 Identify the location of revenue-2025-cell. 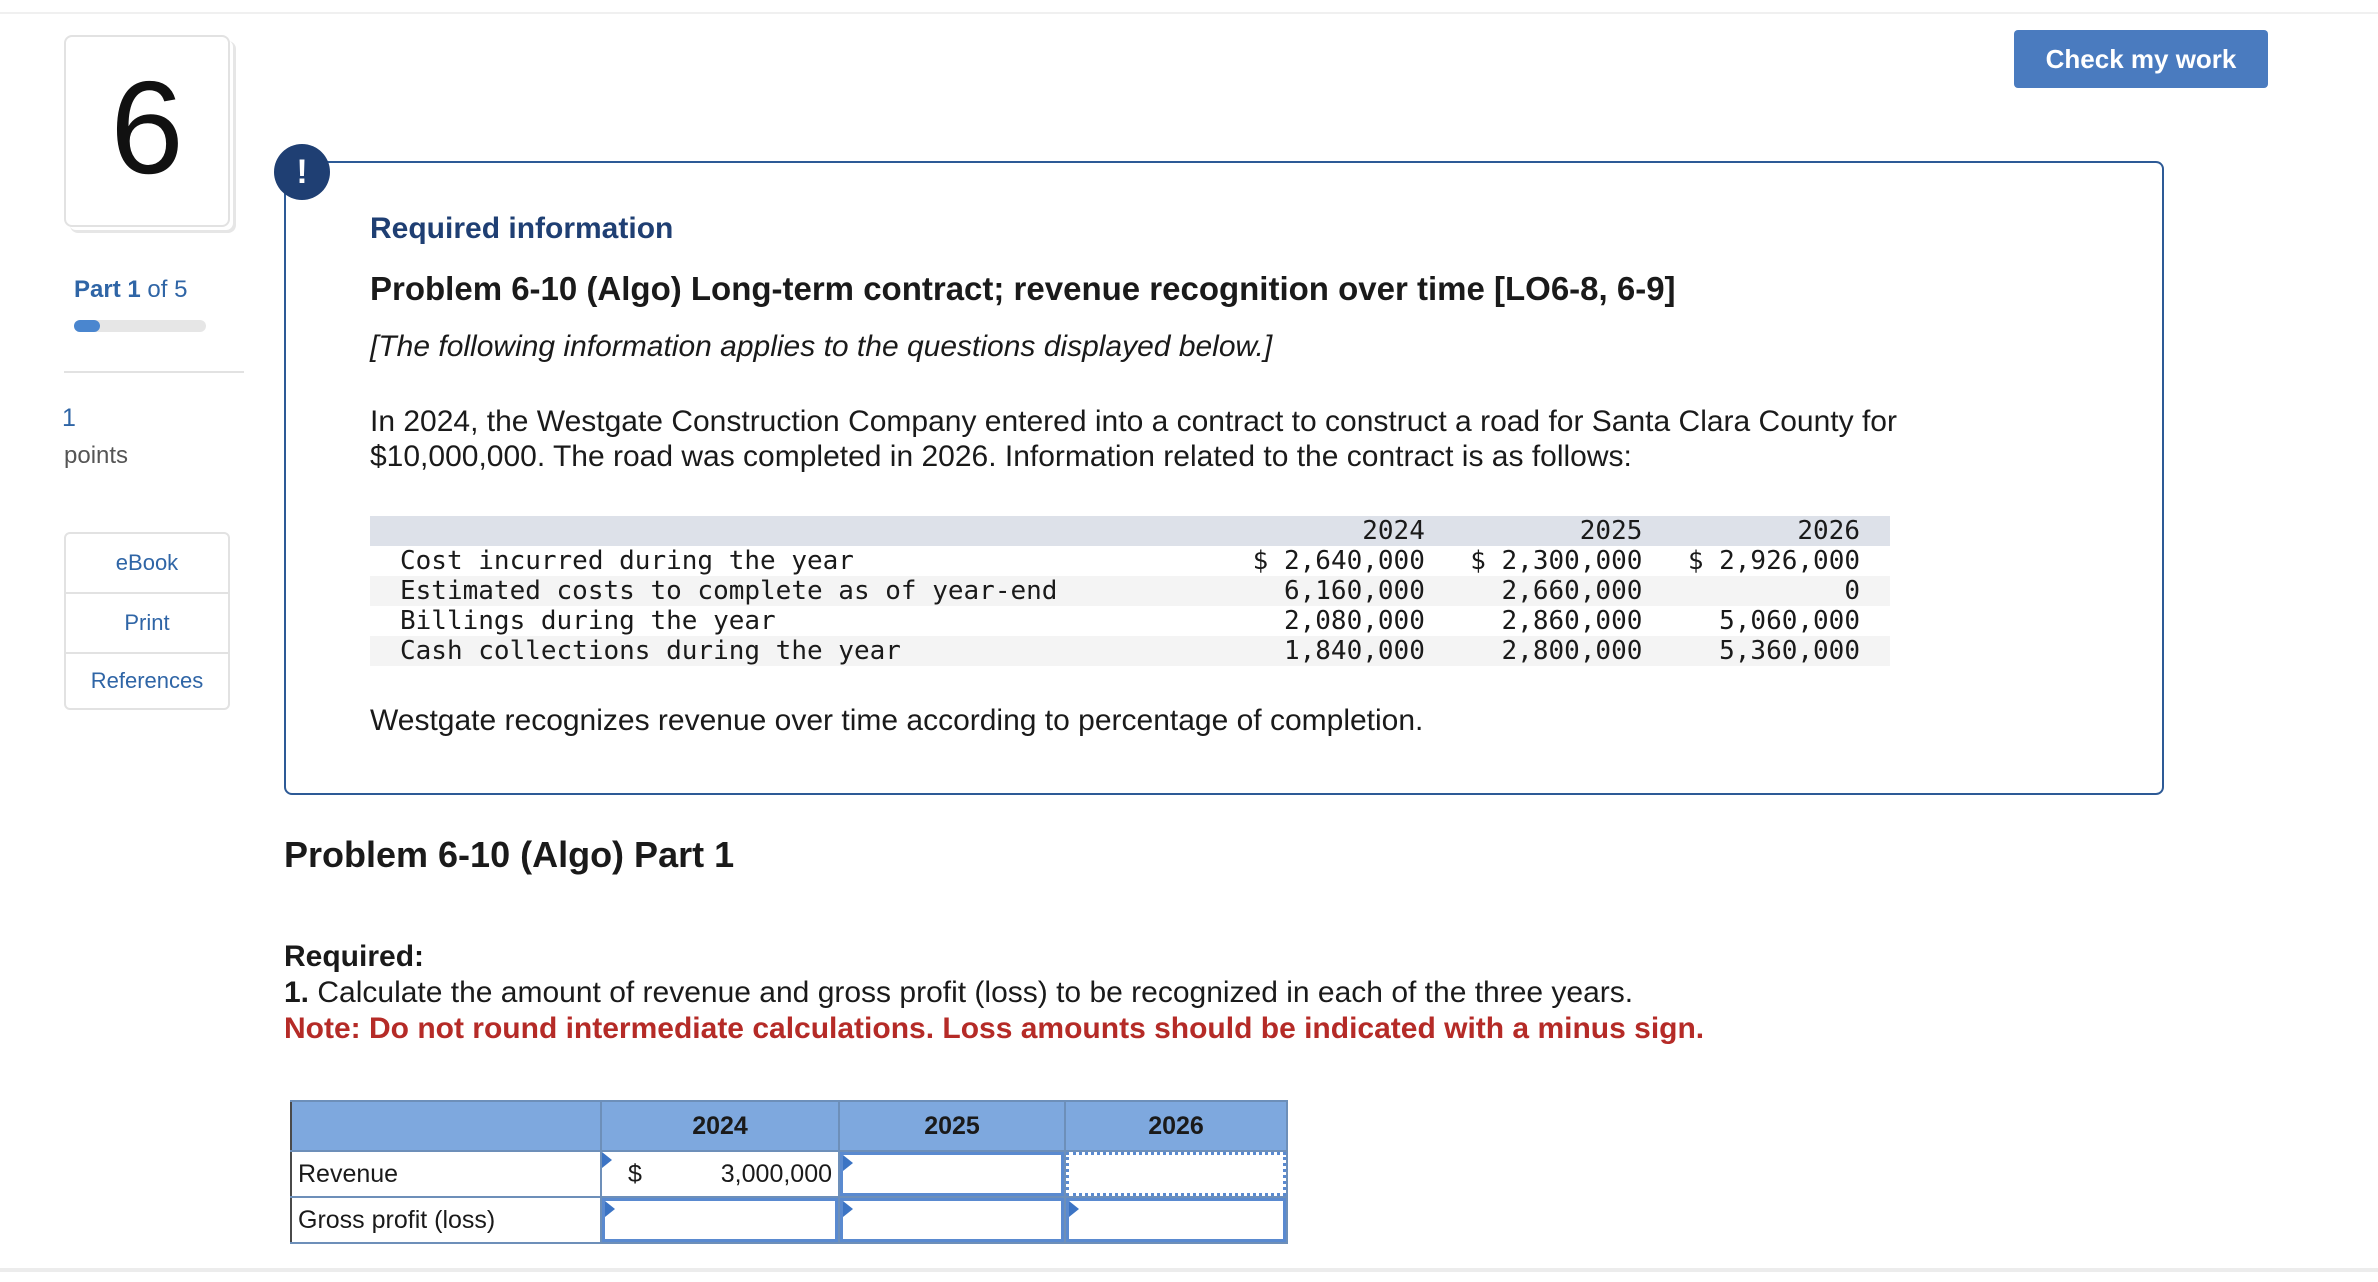
(952, 1174).